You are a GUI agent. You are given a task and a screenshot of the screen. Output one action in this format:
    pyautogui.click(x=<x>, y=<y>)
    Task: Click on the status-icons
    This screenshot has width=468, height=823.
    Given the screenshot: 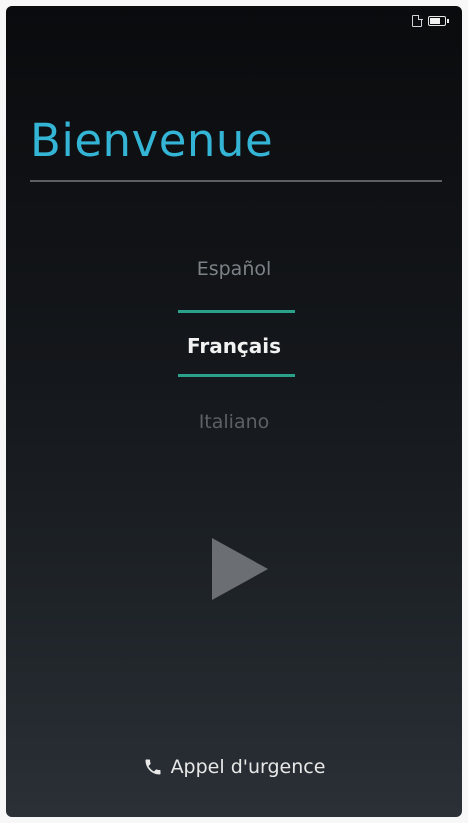 What is the action you would take?
    pyautogui.click(x=430, y=21)
    